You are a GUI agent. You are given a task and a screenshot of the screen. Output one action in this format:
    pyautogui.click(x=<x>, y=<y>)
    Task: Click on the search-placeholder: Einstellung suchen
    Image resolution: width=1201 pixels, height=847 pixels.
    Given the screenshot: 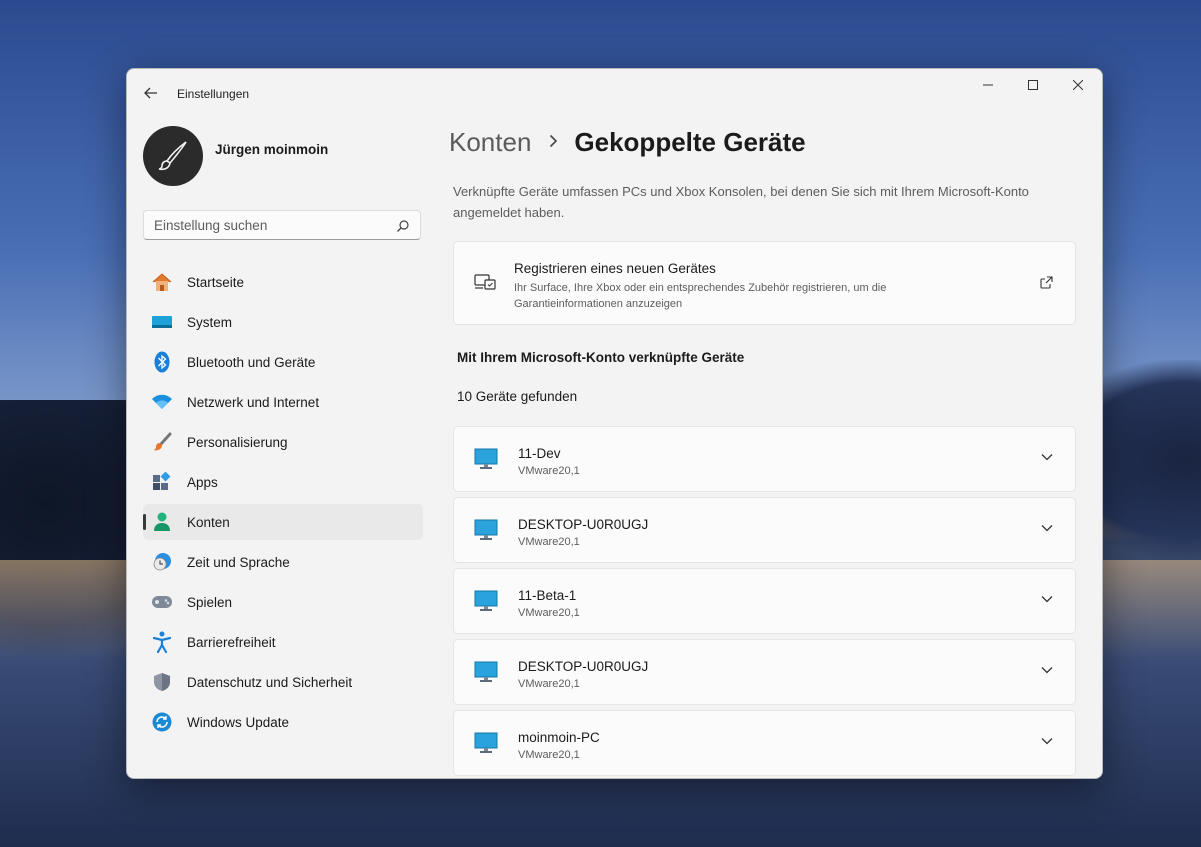 What is the action you would take?
    pyautogui.click(x=211, y=225)
    